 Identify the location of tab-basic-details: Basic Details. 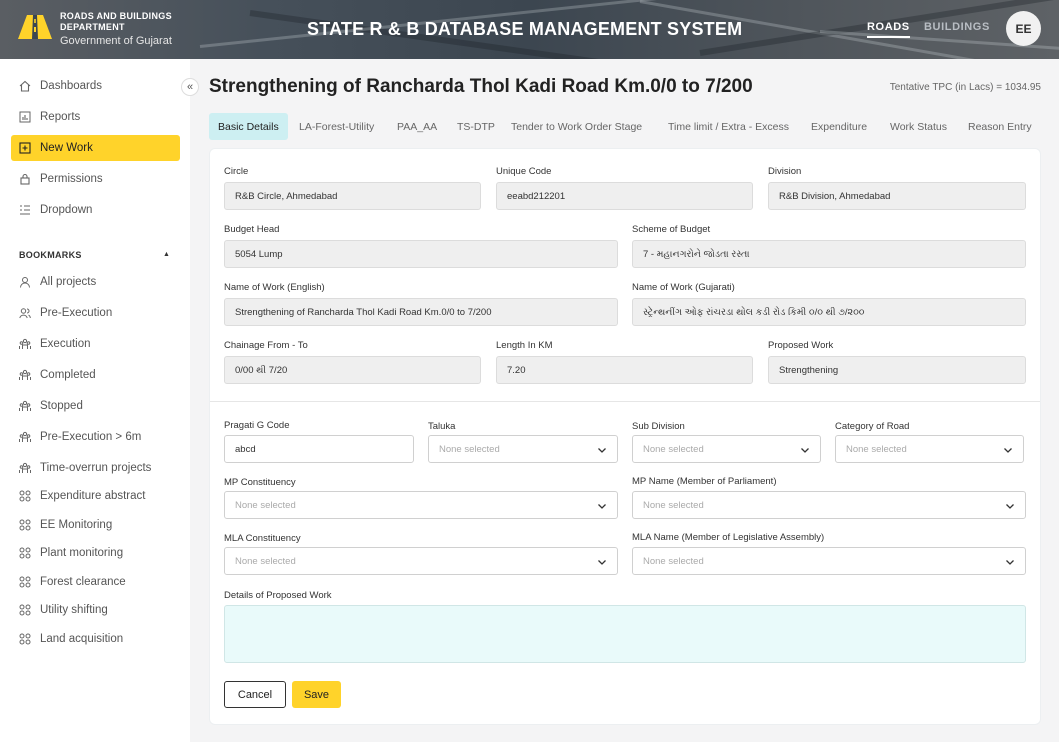
(248, 126).